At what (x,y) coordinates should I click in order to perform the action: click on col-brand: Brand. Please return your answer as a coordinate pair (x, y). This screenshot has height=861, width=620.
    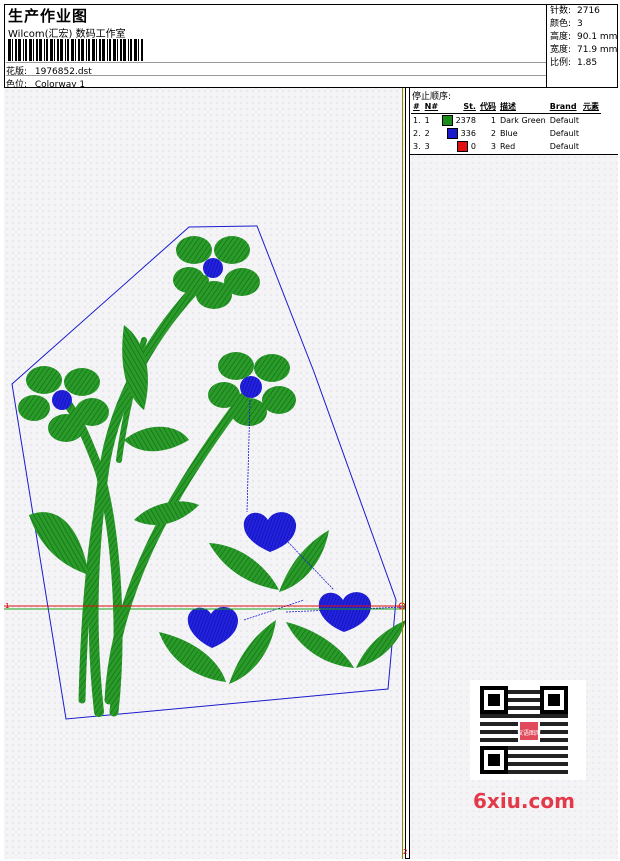
    Looking at the image, I should click on (564, 107).